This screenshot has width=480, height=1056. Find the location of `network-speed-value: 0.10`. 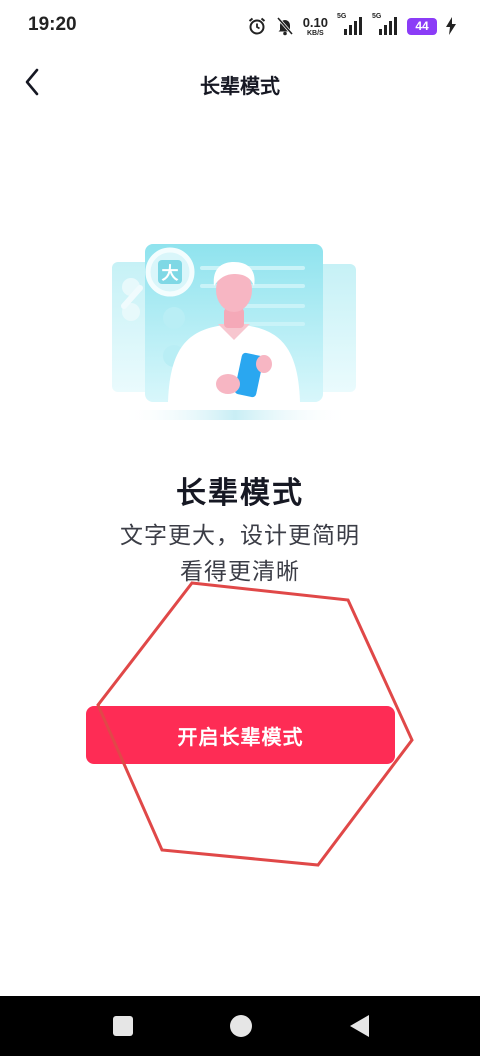

network-speed-value: 0.10 is located at coordinates (315, 22).